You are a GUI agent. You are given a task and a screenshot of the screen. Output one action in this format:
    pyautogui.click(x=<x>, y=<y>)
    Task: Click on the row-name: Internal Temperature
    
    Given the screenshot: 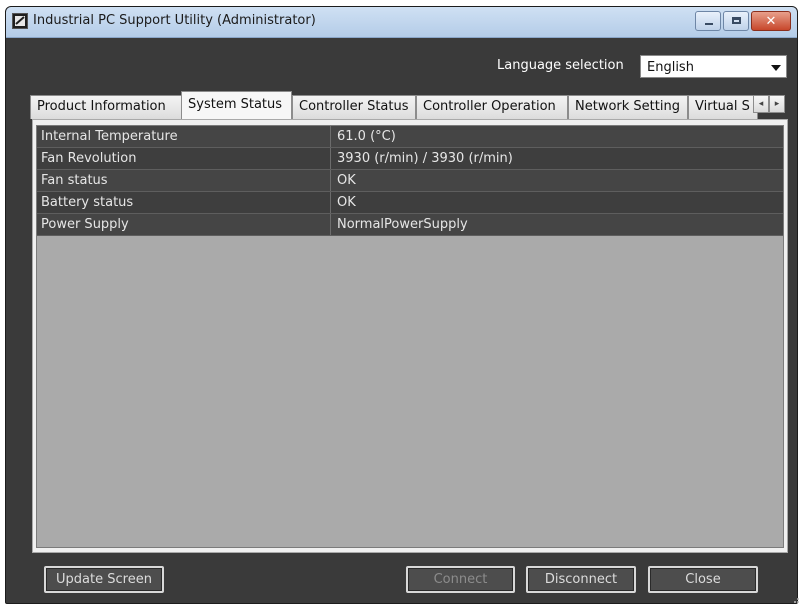 What is the action you would take?
    pyautogui.click(x=184, y=136)
    